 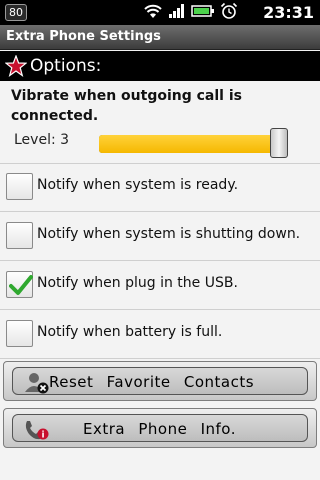 I want to click on level-slider-thumb, so click(x=279, y=143).